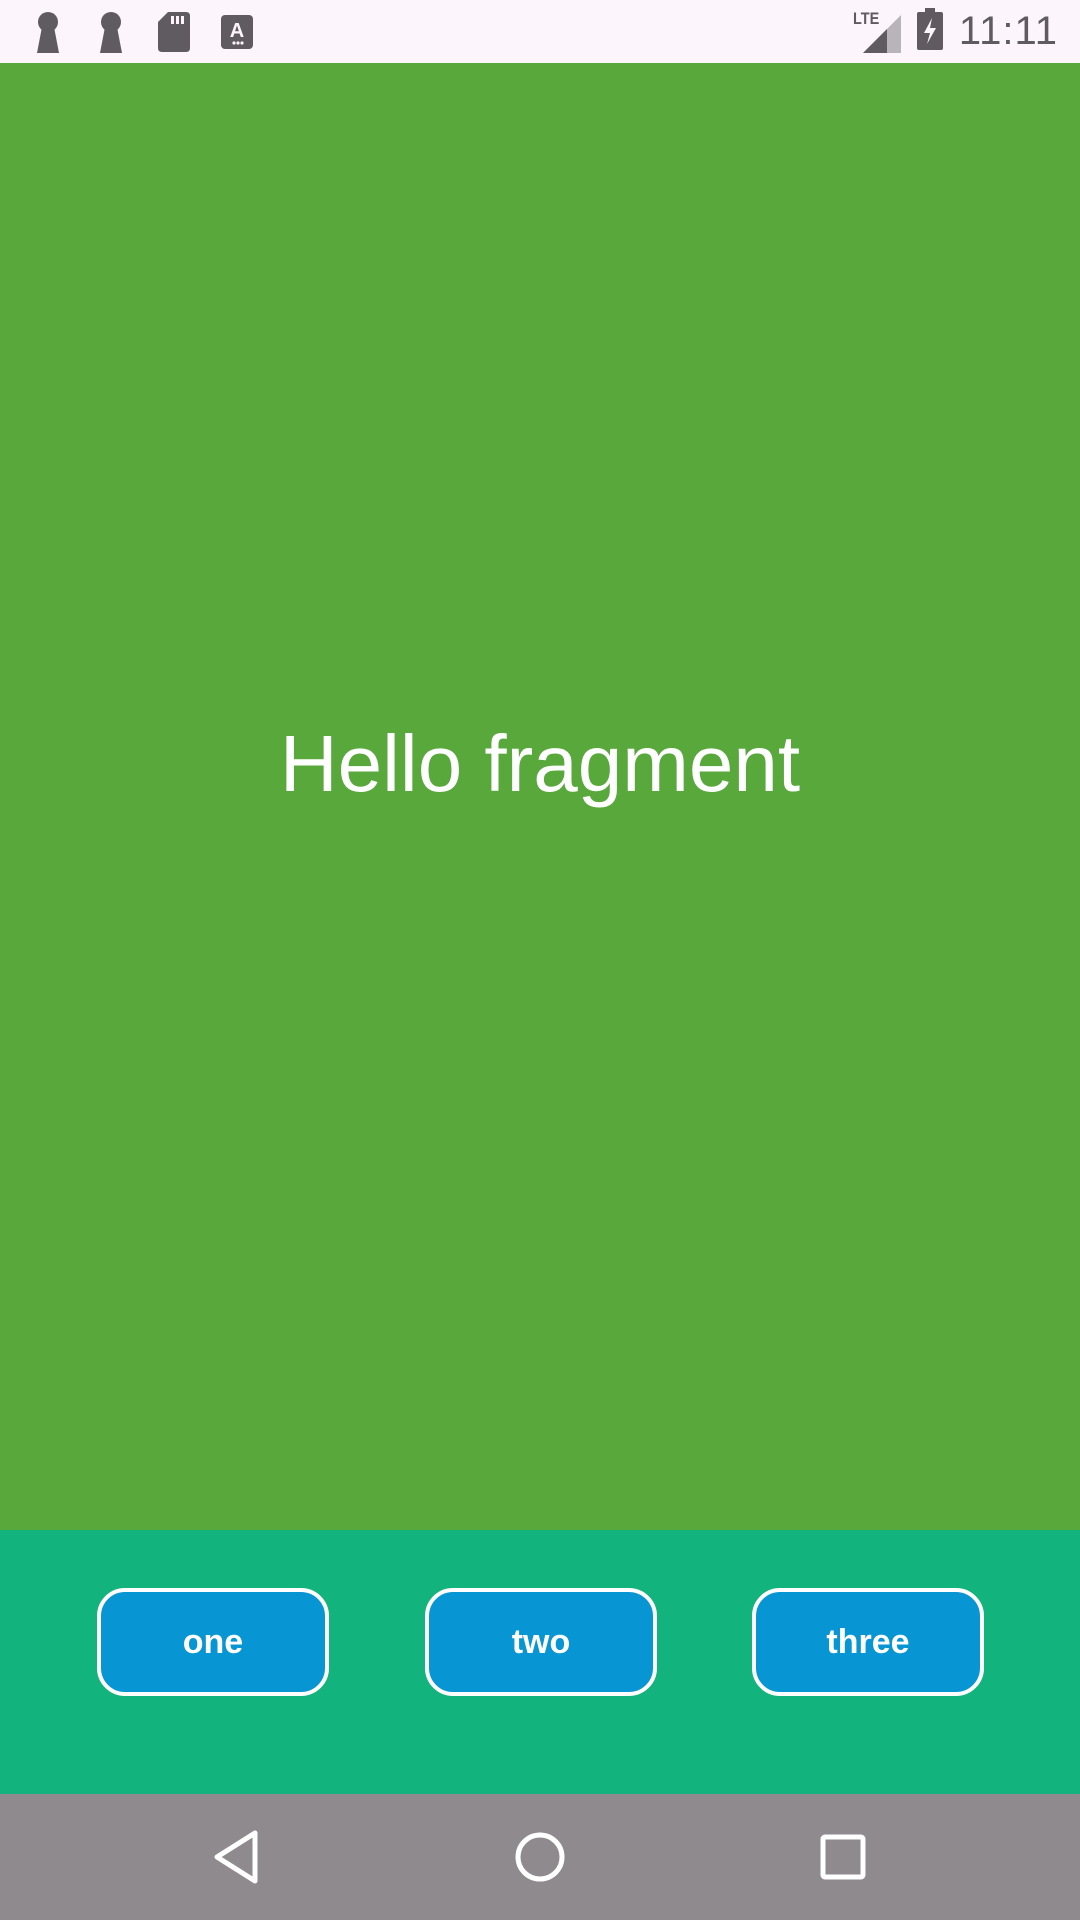 The width and height of the screenshot is (1080, 1920). I want to click on svg-text: A, so click(237, 31).